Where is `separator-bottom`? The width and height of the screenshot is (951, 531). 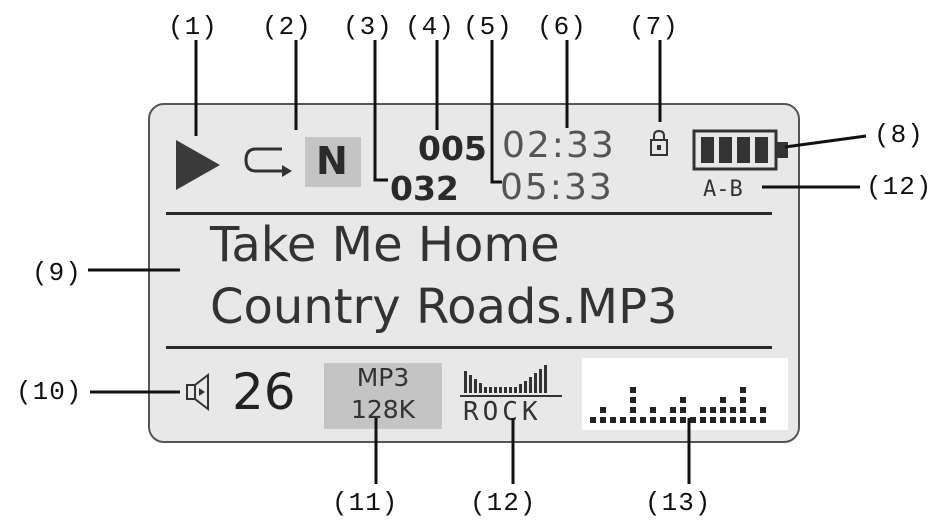 separator-bottom is located at coordinates (469, 347).